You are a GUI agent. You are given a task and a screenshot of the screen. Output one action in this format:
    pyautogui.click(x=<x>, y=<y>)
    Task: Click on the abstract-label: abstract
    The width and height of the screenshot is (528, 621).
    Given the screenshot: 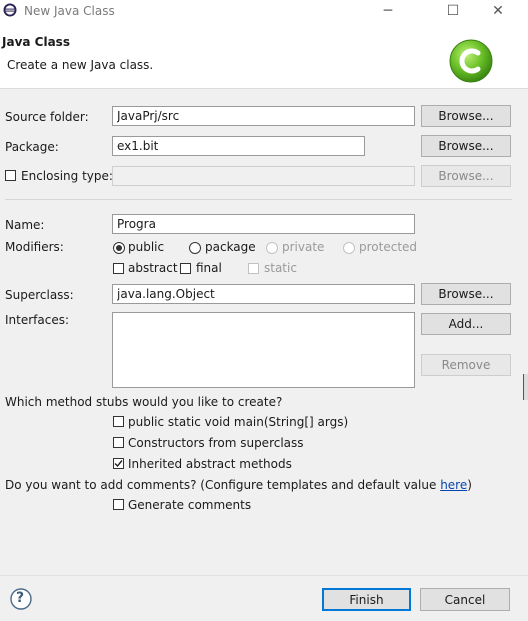 What is the action you would take?
    pyautogui.click(x=153, y=268)
    